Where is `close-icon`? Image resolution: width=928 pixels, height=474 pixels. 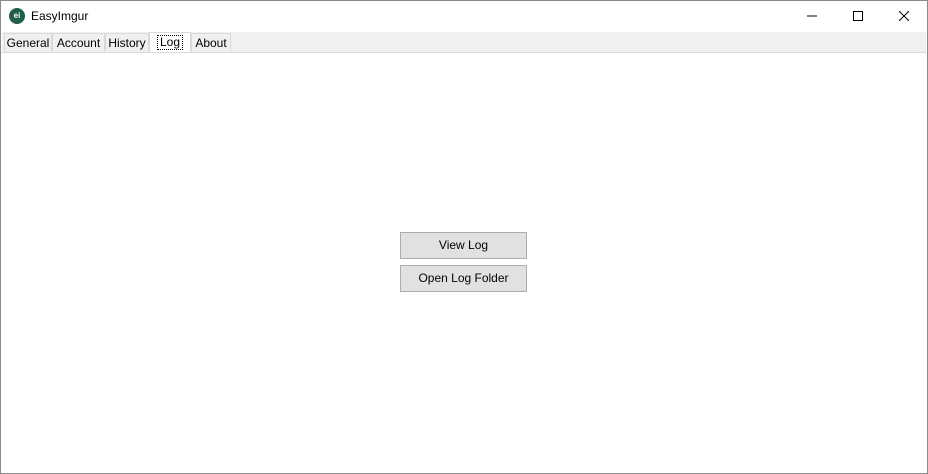 close-icon is located at coordinates (904, 16).